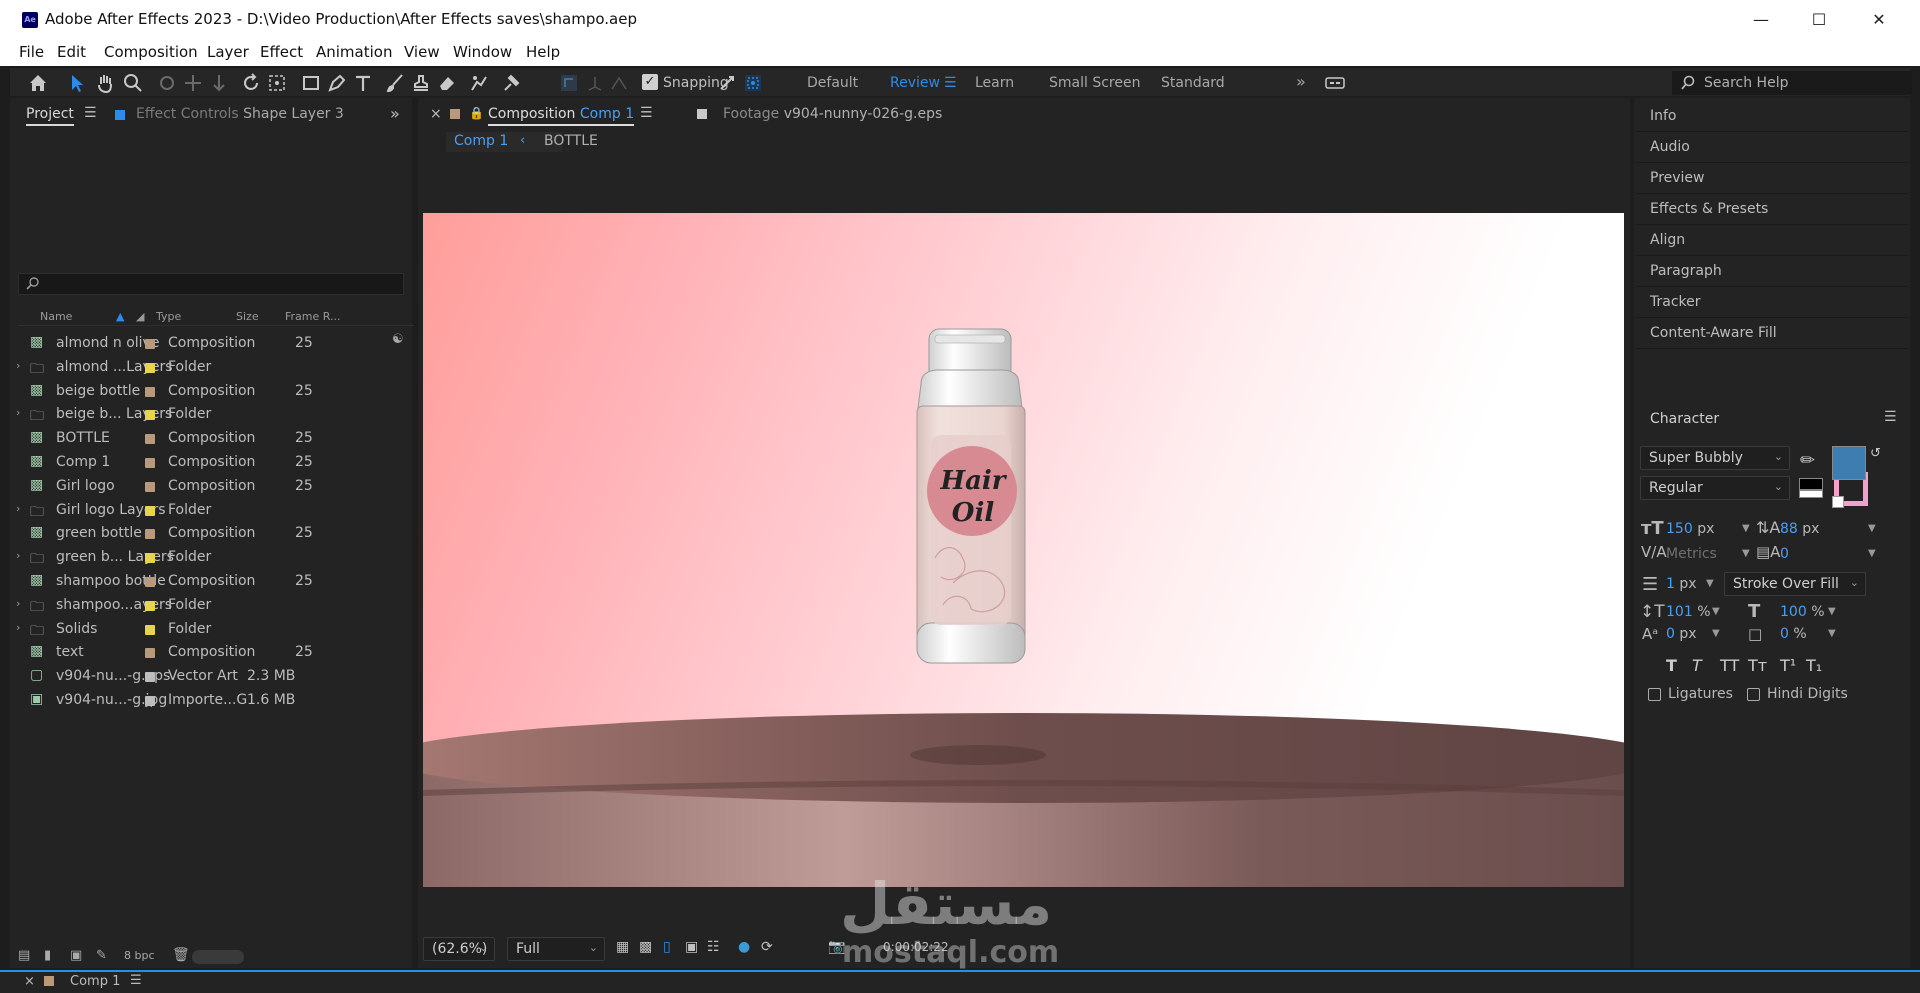  I want to click on eraser-tool-icon, so click(447, 83).